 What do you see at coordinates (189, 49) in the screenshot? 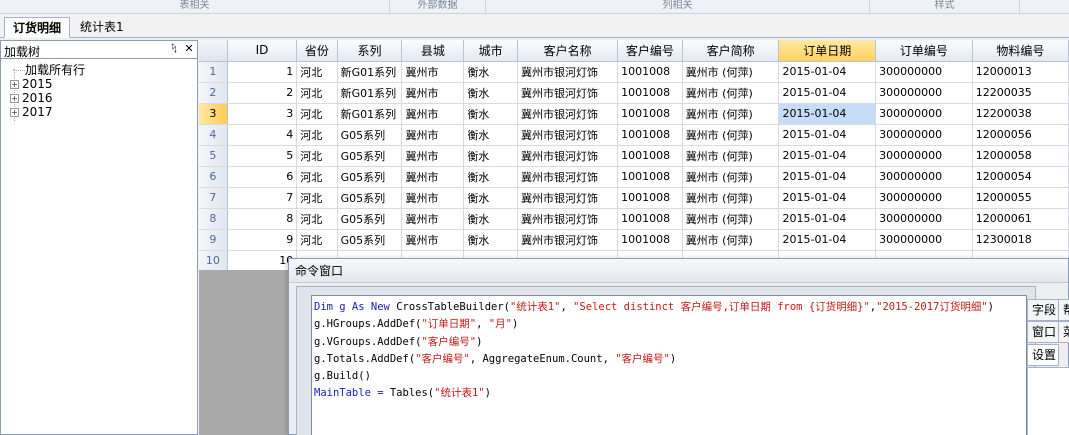
I see `close-icon: ✕` at bounding box center [189, 49].